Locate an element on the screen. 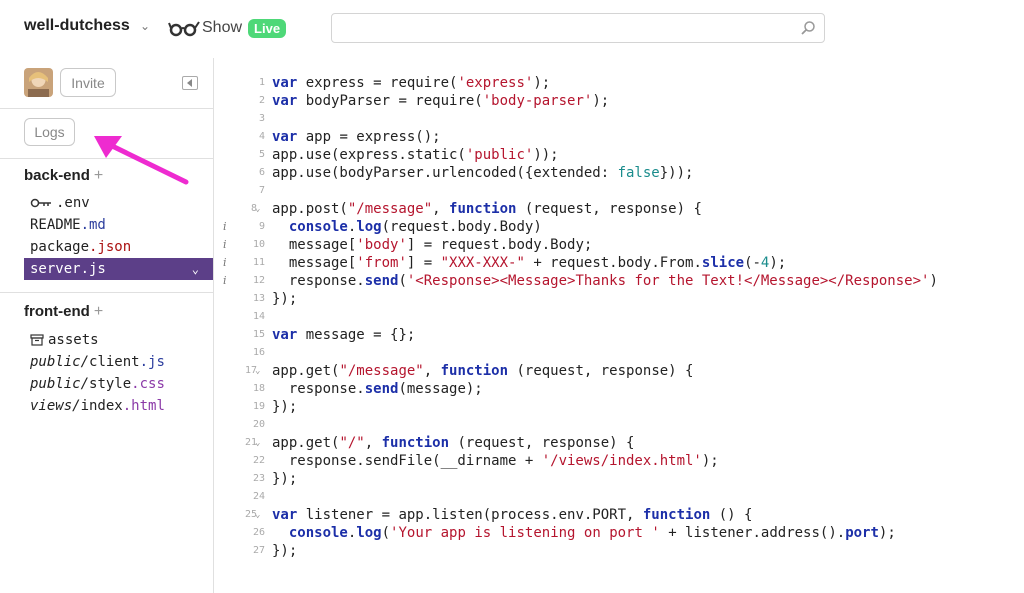  file-name: package is located at coordinates (60, 247).